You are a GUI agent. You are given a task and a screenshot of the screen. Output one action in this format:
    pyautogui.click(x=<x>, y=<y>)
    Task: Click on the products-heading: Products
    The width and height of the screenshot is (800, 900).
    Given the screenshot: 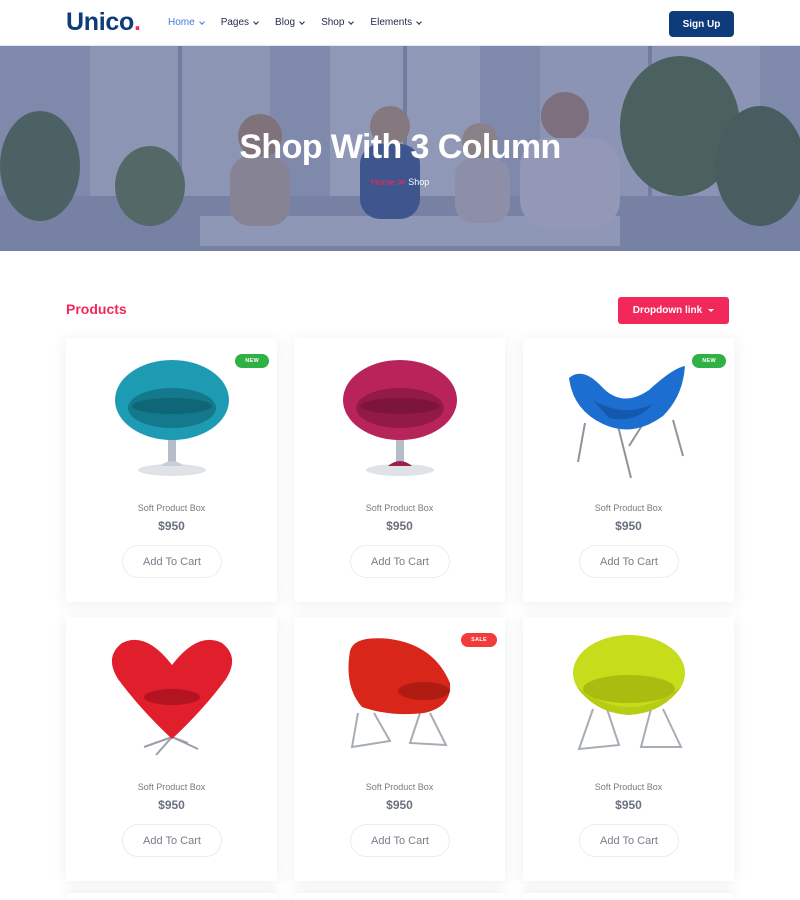 What is the action you would take?
    pyautogui.click(x=96, y=309)
    